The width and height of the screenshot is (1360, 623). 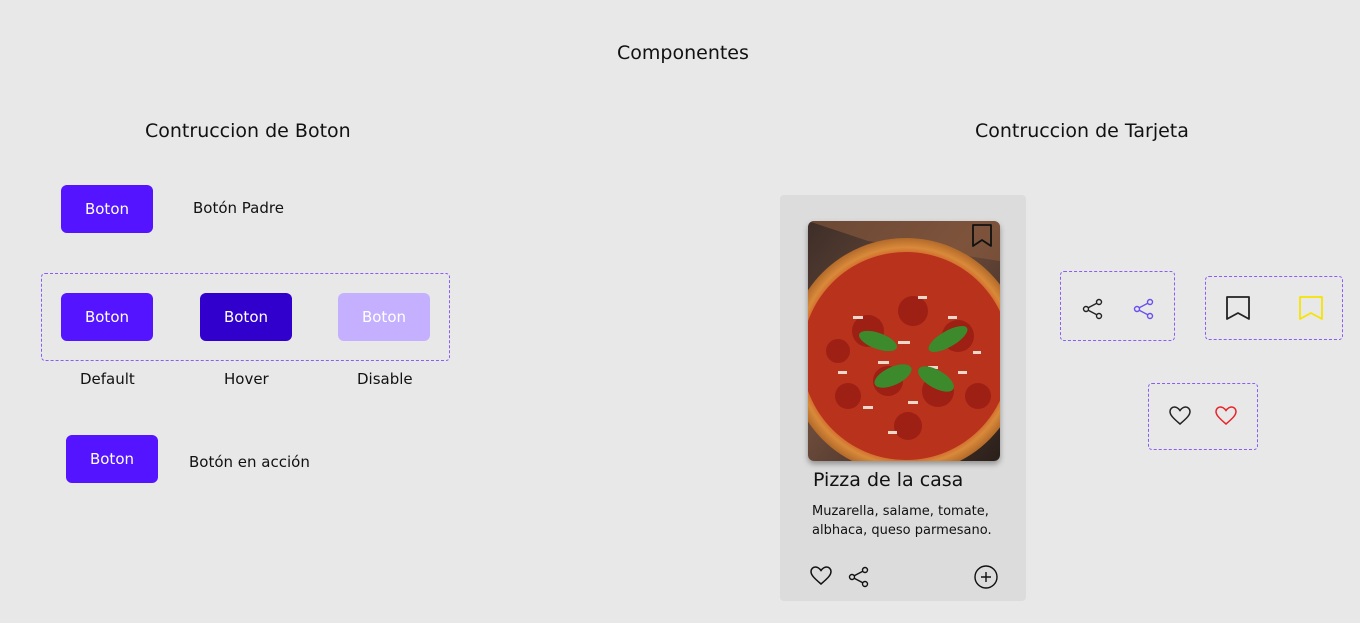 I want to click on buttons-section-title: Contruccion de Boton, so click(x=248, y=131).